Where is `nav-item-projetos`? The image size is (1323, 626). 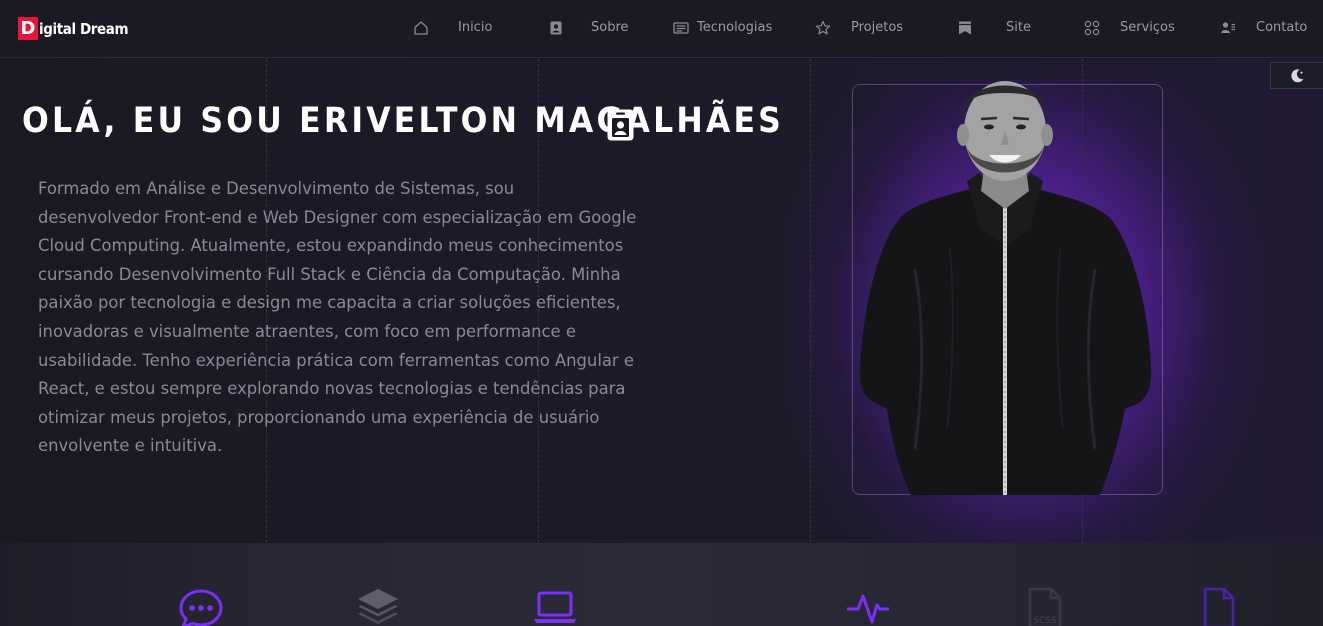 nav-item-projetos is located at coordinates (823, 28).